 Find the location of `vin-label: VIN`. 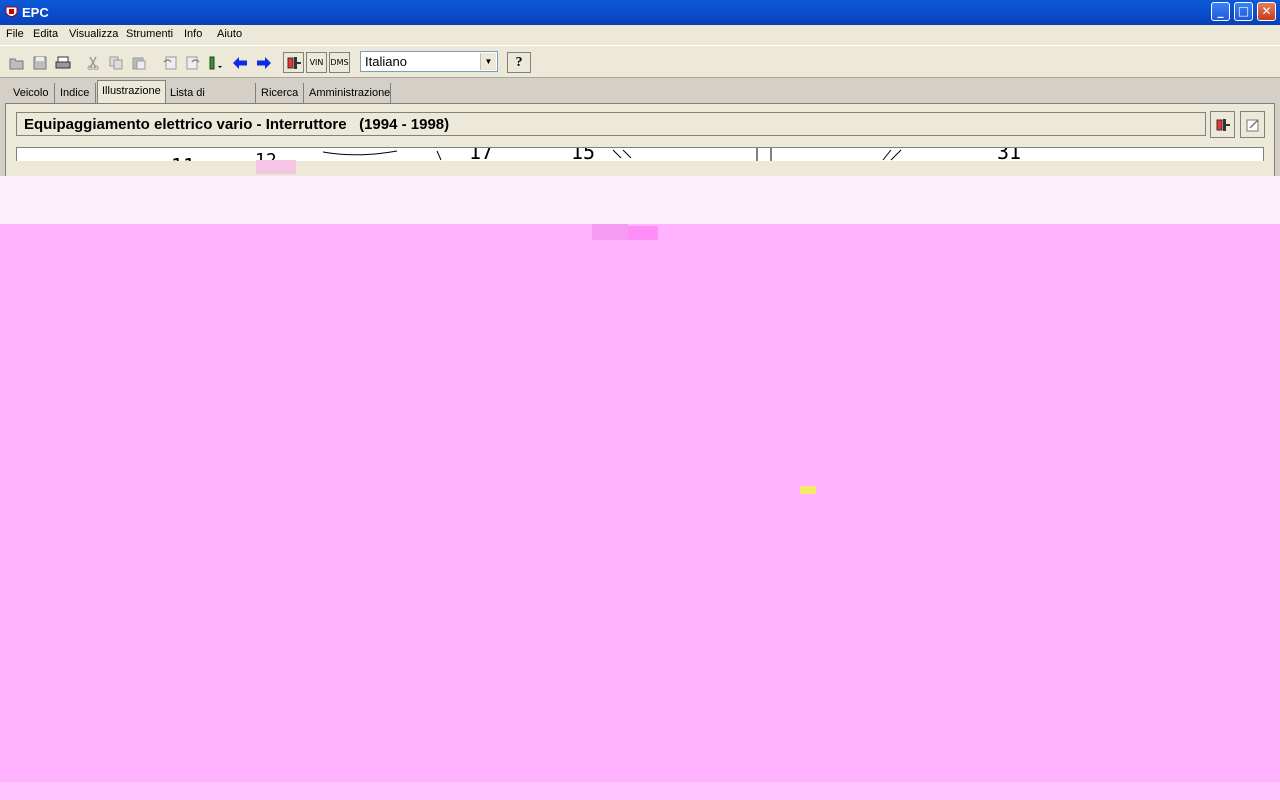

vin-label: VIN is located at coordinates (316, 62).